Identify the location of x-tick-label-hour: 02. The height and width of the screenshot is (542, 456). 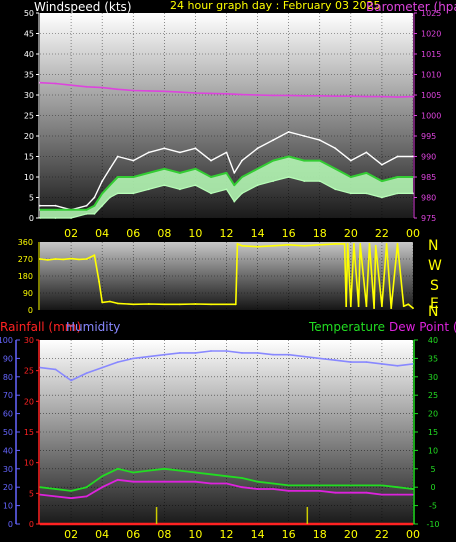
(71, 233).